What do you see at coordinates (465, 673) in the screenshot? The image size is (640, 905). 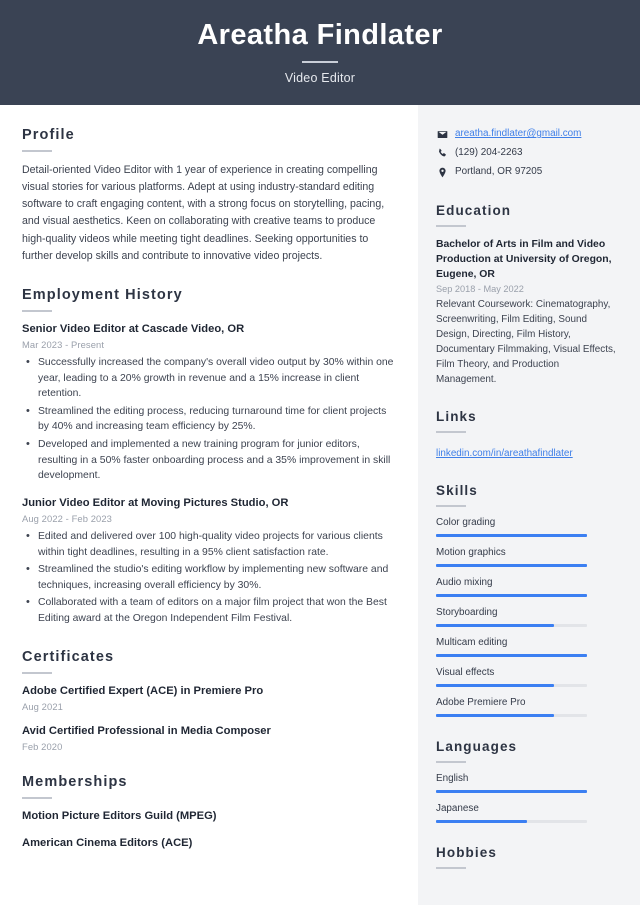 I see `skill-label: Visual effects` at bounding box center [465, 673].